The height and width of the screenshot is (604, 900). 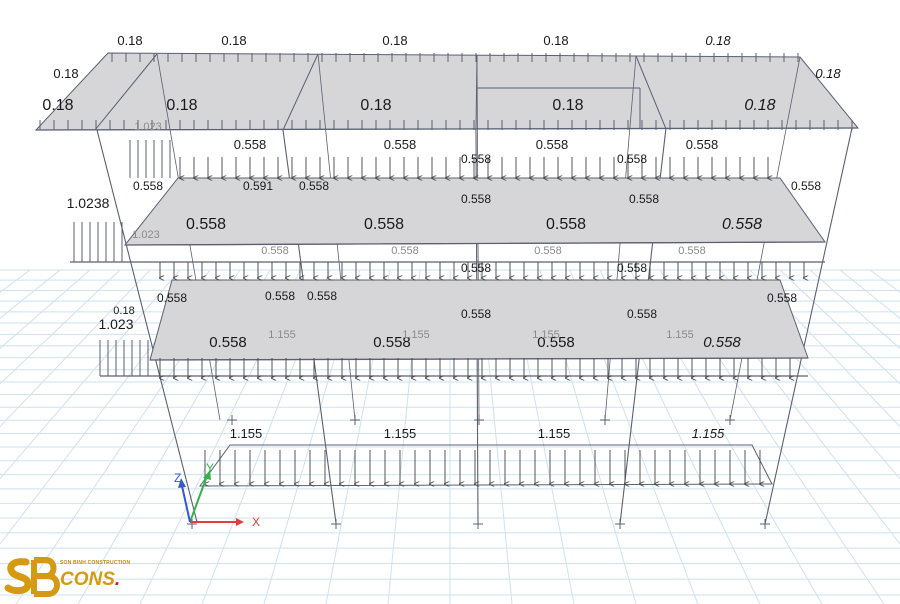 I want to click on sb-logo-icon, so click(x=32, y=577).